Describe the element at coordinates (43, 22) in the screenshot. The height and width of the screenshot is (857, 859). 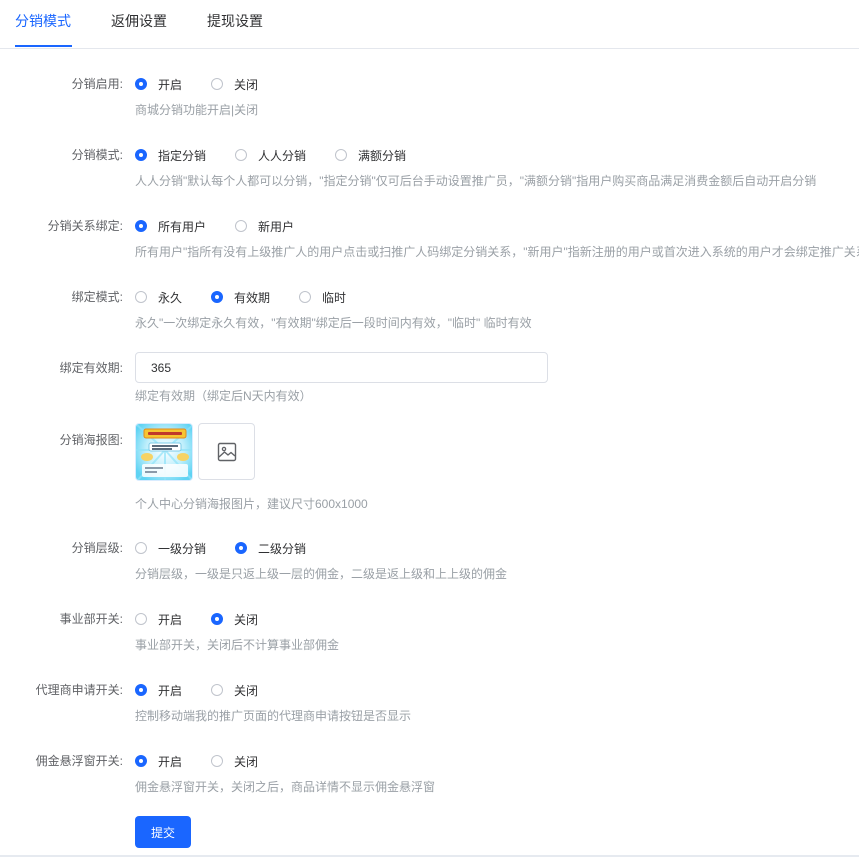
I see `tab-distribution-mode: 分销模式` at that location.